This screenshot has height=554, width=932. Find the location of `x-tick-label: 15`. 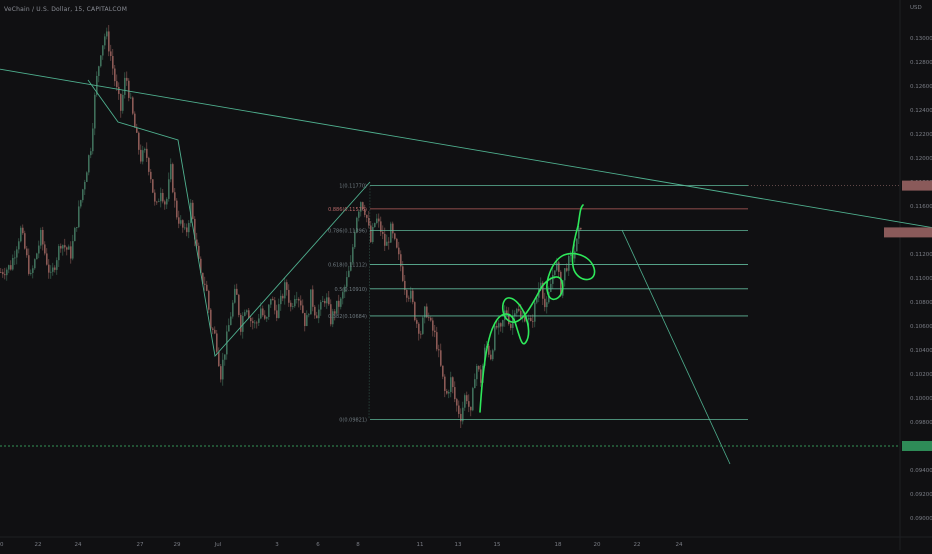

x-tick-label: 15 is located at coordinates (497, 545).